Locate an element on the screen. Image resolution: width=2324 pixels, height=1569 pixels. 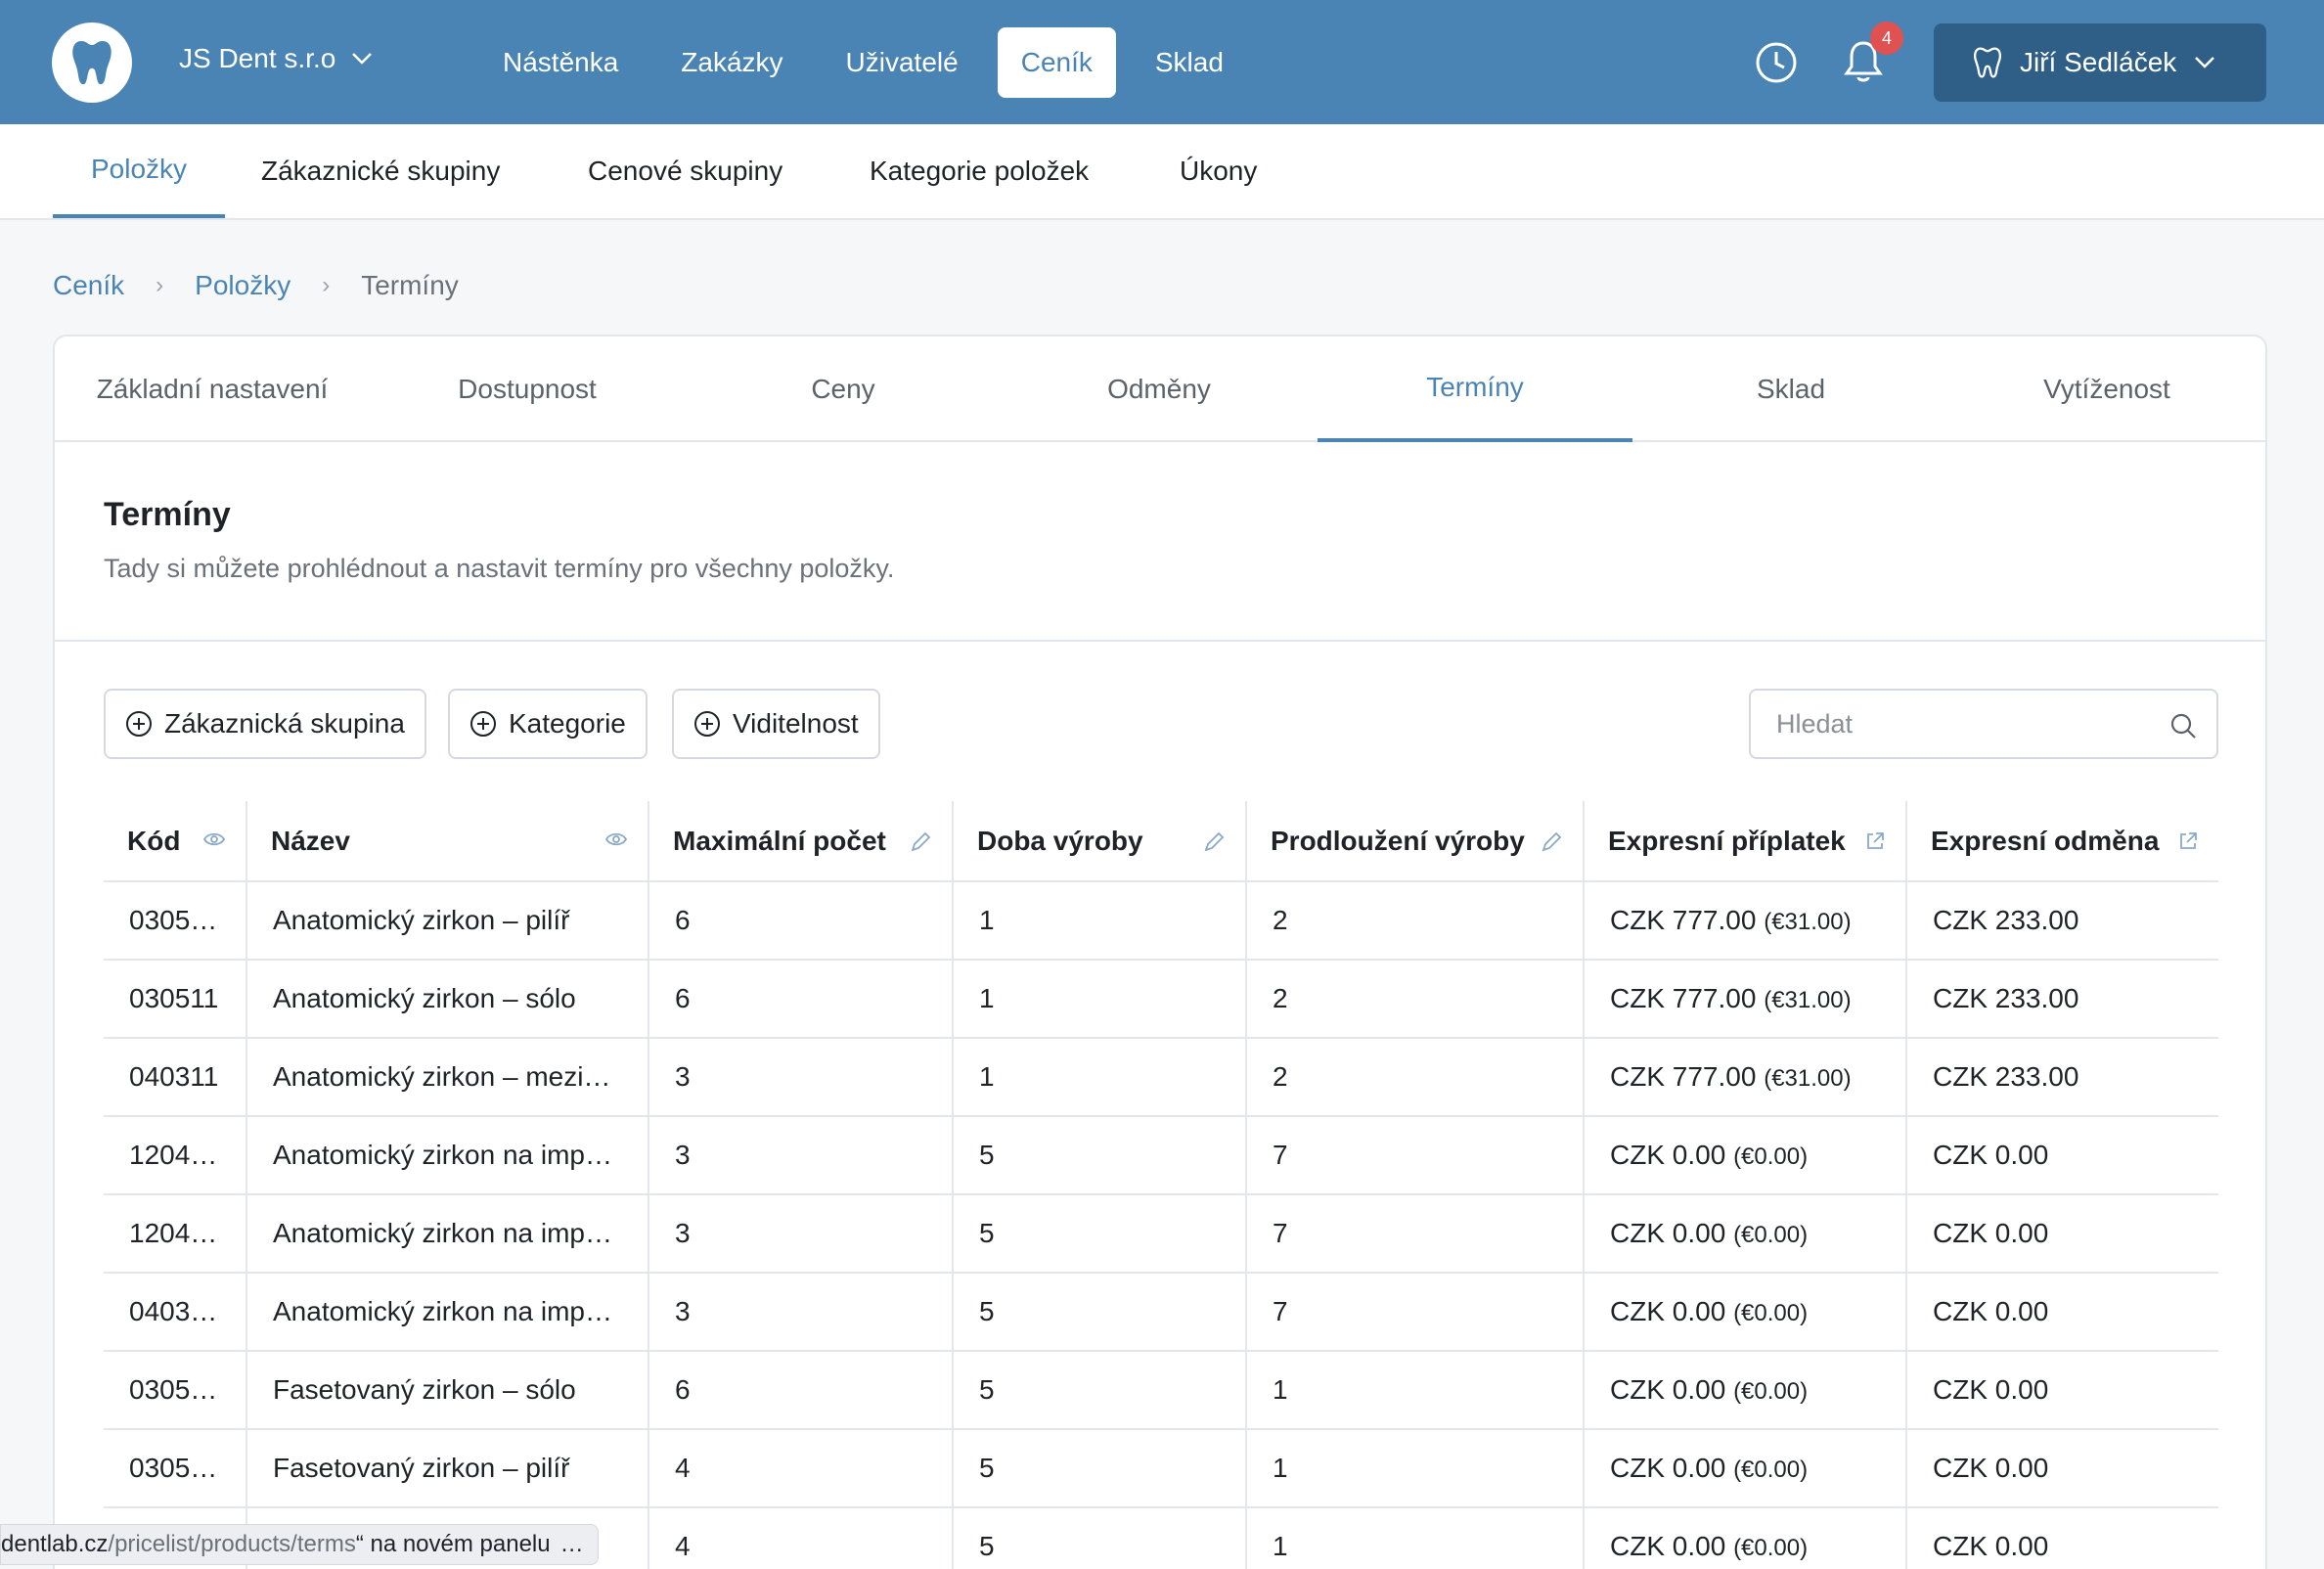
subtab-item-categories: Kategorie položek is located at coordinates (979, 171).